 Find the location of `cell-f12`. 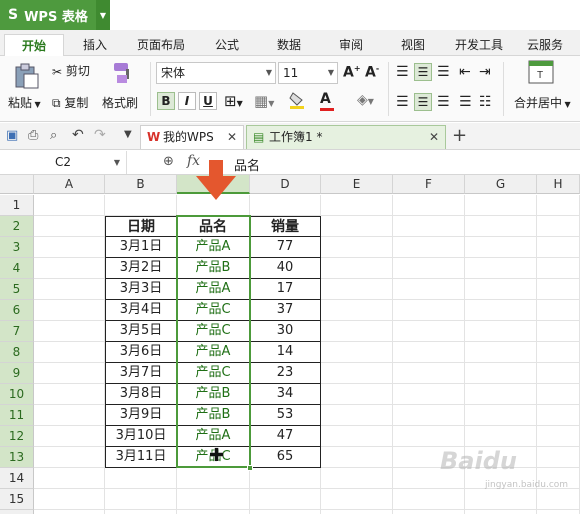

cell-f12 is located at coordinates (429, 436).